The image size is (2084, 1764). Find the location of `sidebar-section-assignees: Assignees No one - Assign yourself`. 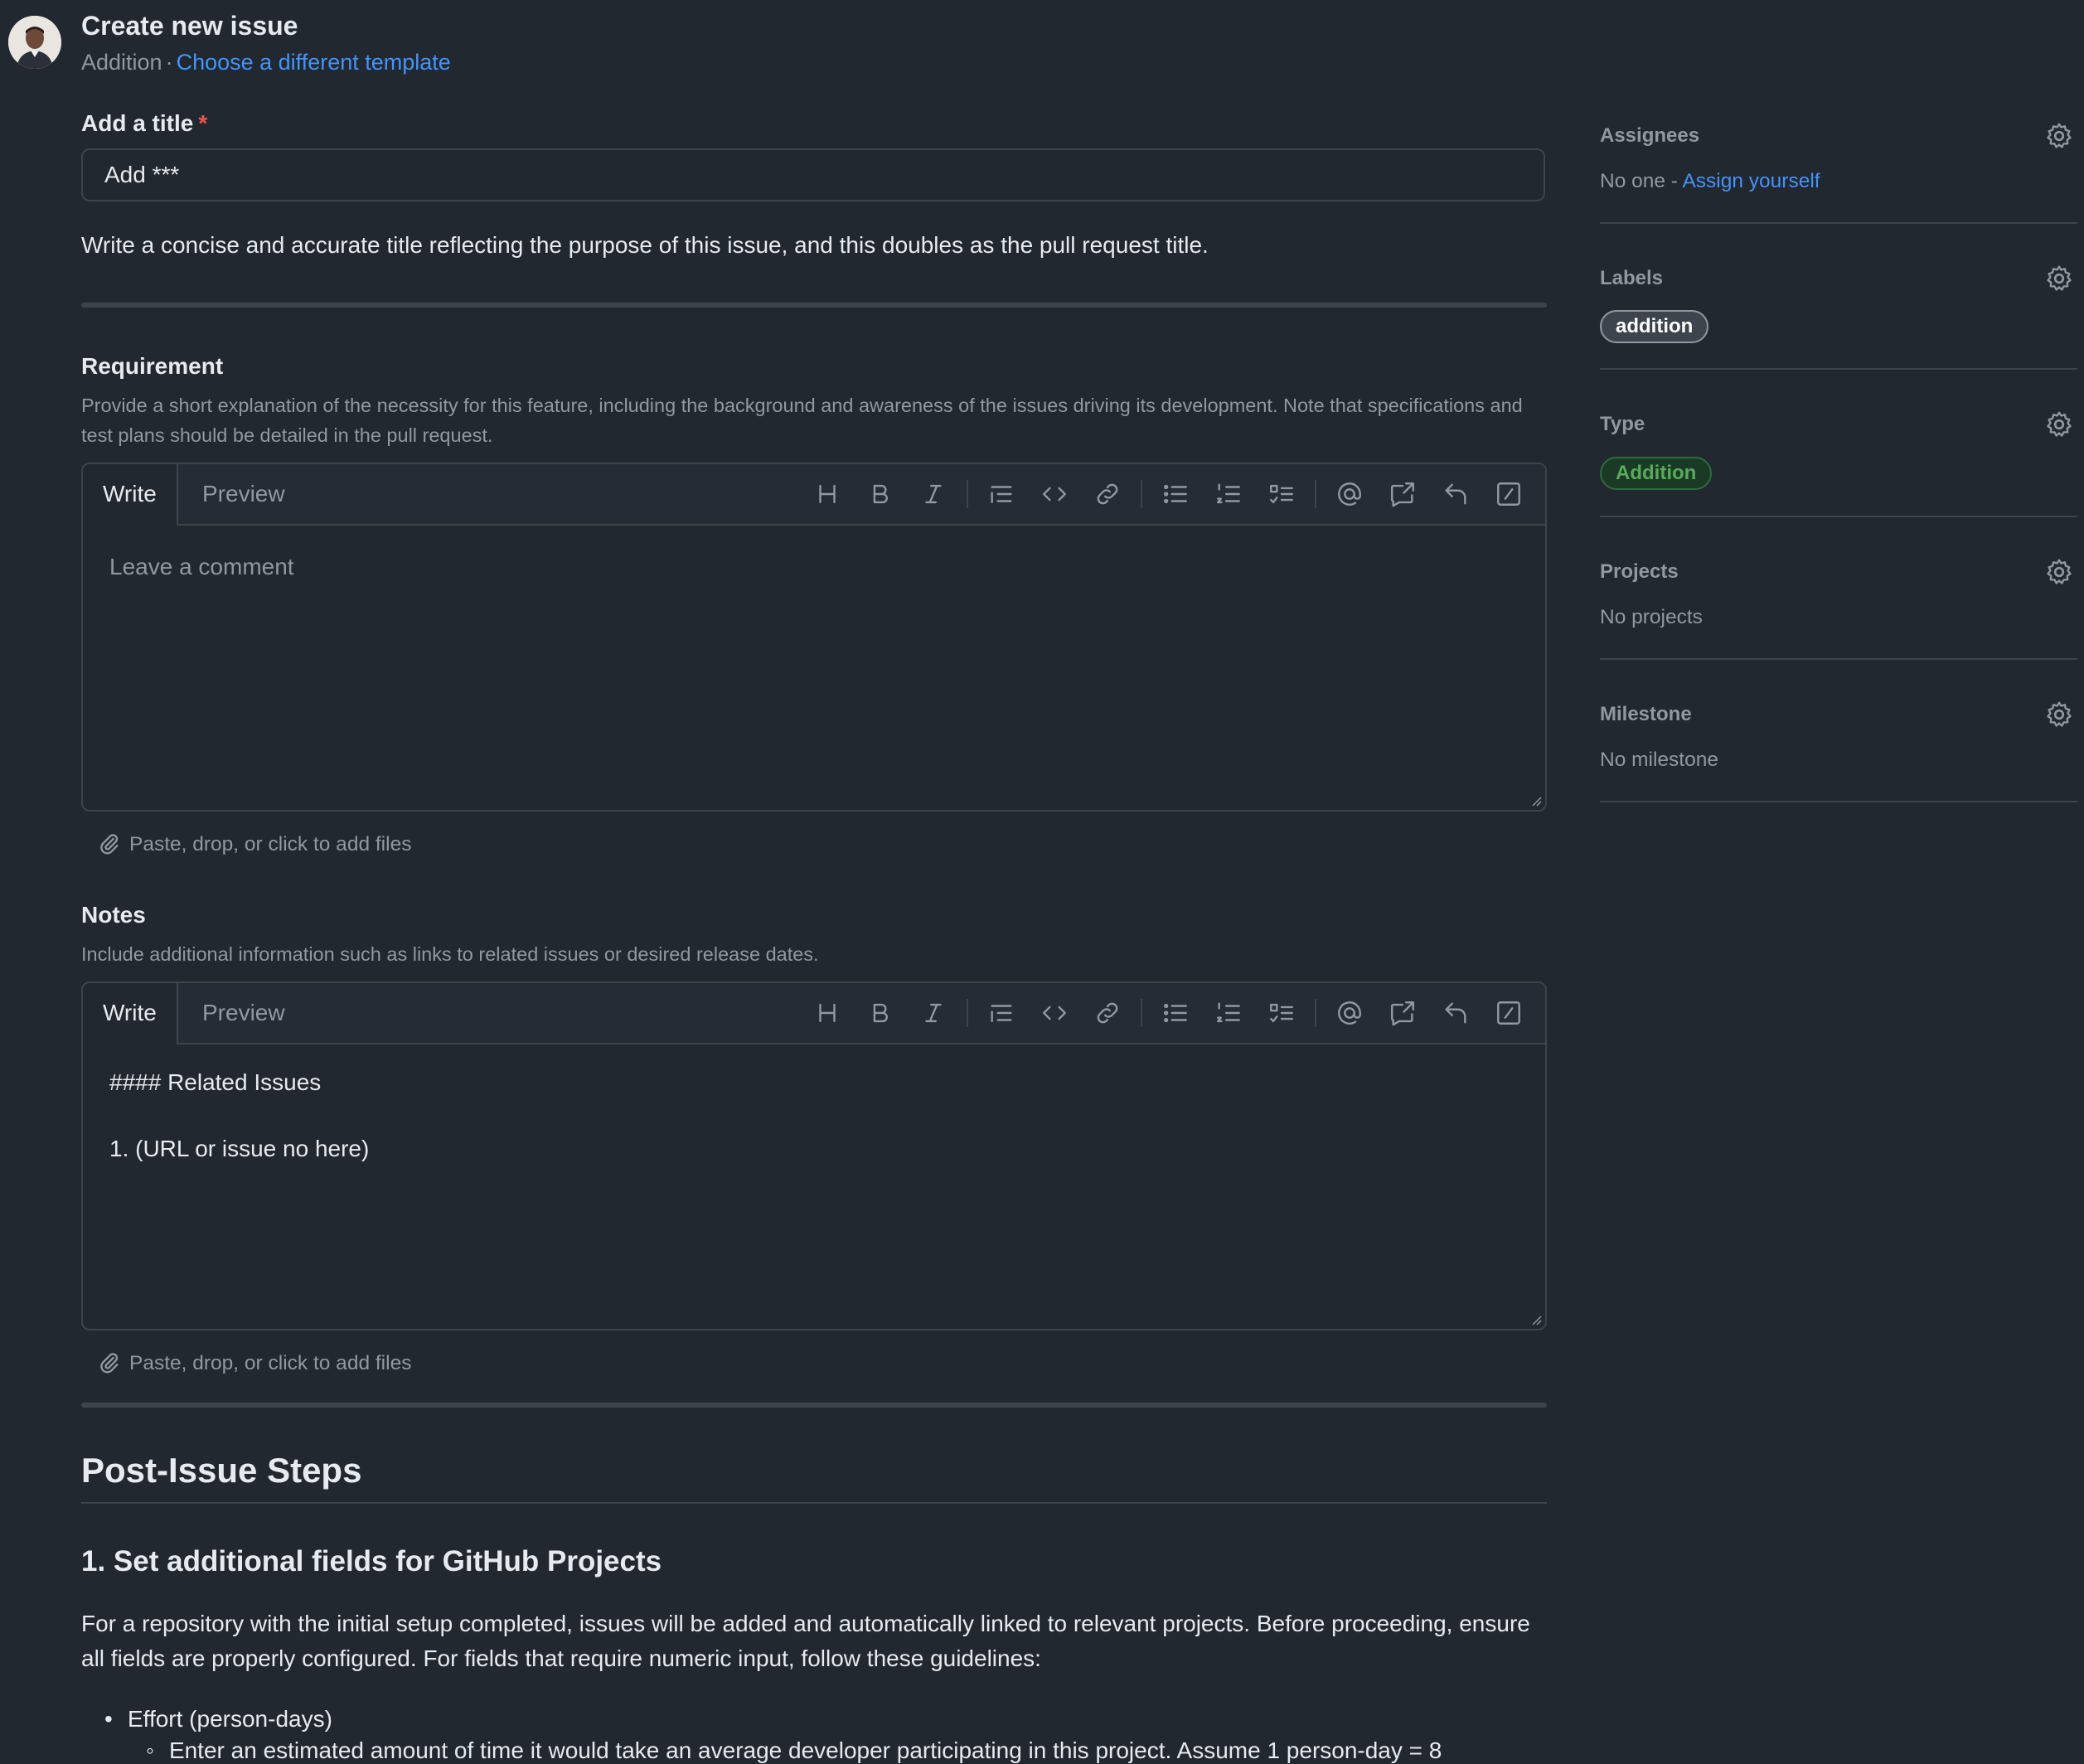

sidebar-section-assignees: Assignees No one - Assign yourself is located at coordinates (1839, 166).